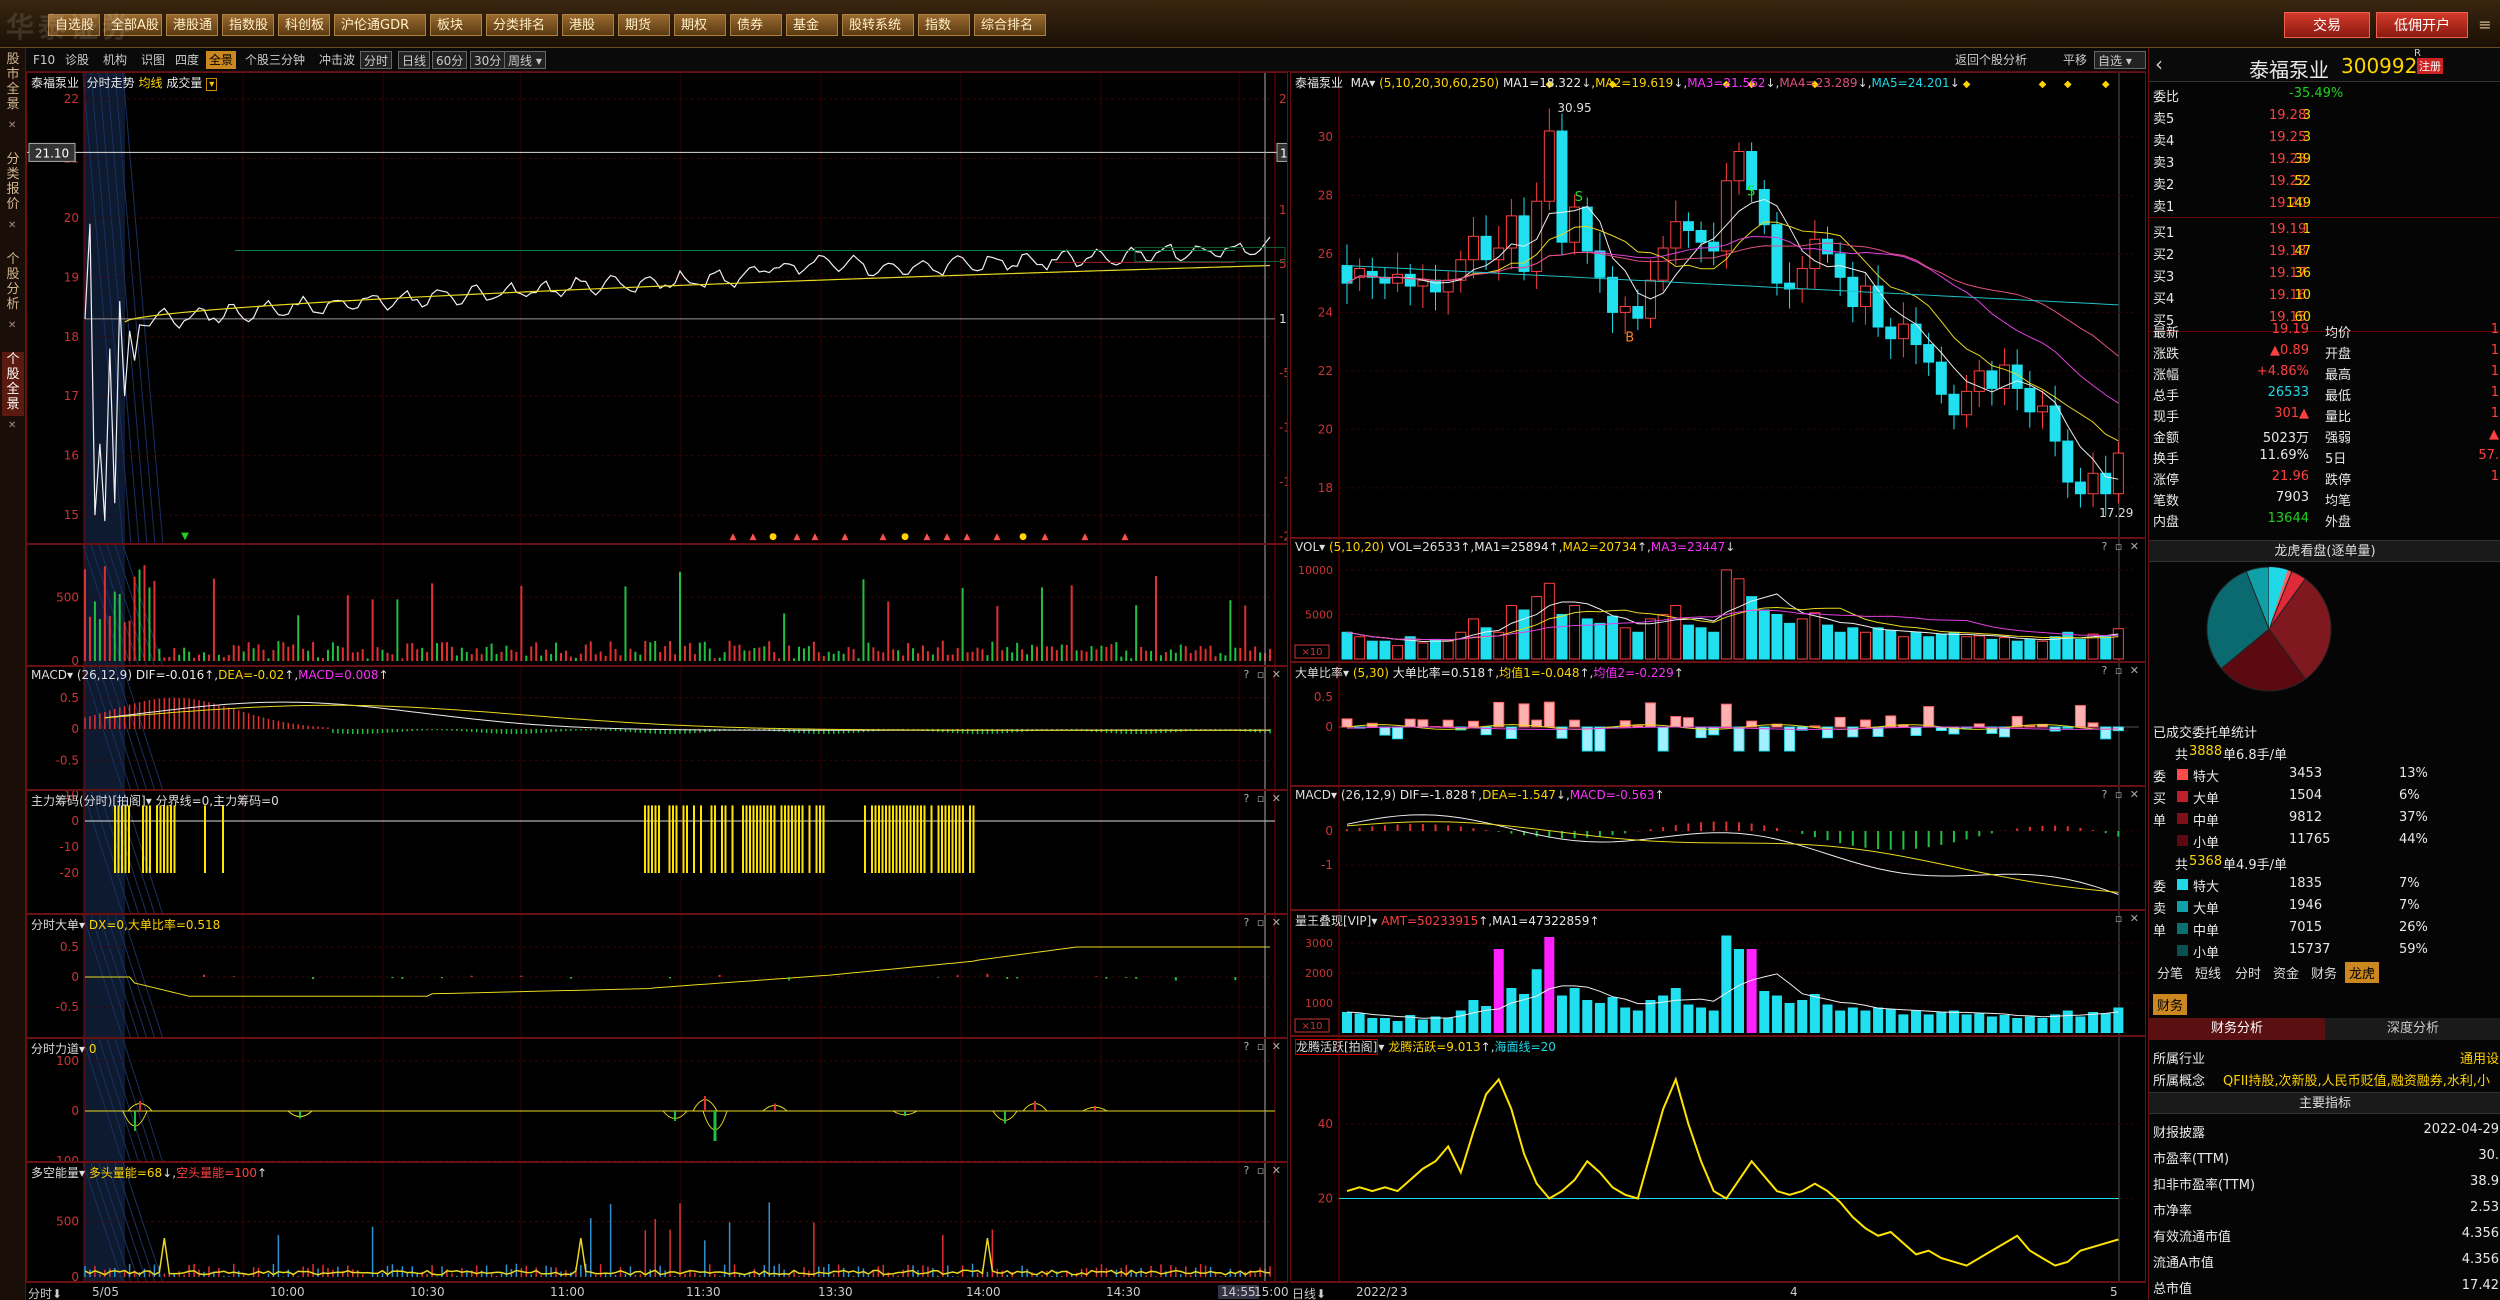  Describe the element at coordinates (657, 976) in the screenshot. I see `intraday-big-order-pane: 分时大单▾ DX=0,大单比率=0.518 ? ▫ ✕ 0.5 0 -0.5` at that location.